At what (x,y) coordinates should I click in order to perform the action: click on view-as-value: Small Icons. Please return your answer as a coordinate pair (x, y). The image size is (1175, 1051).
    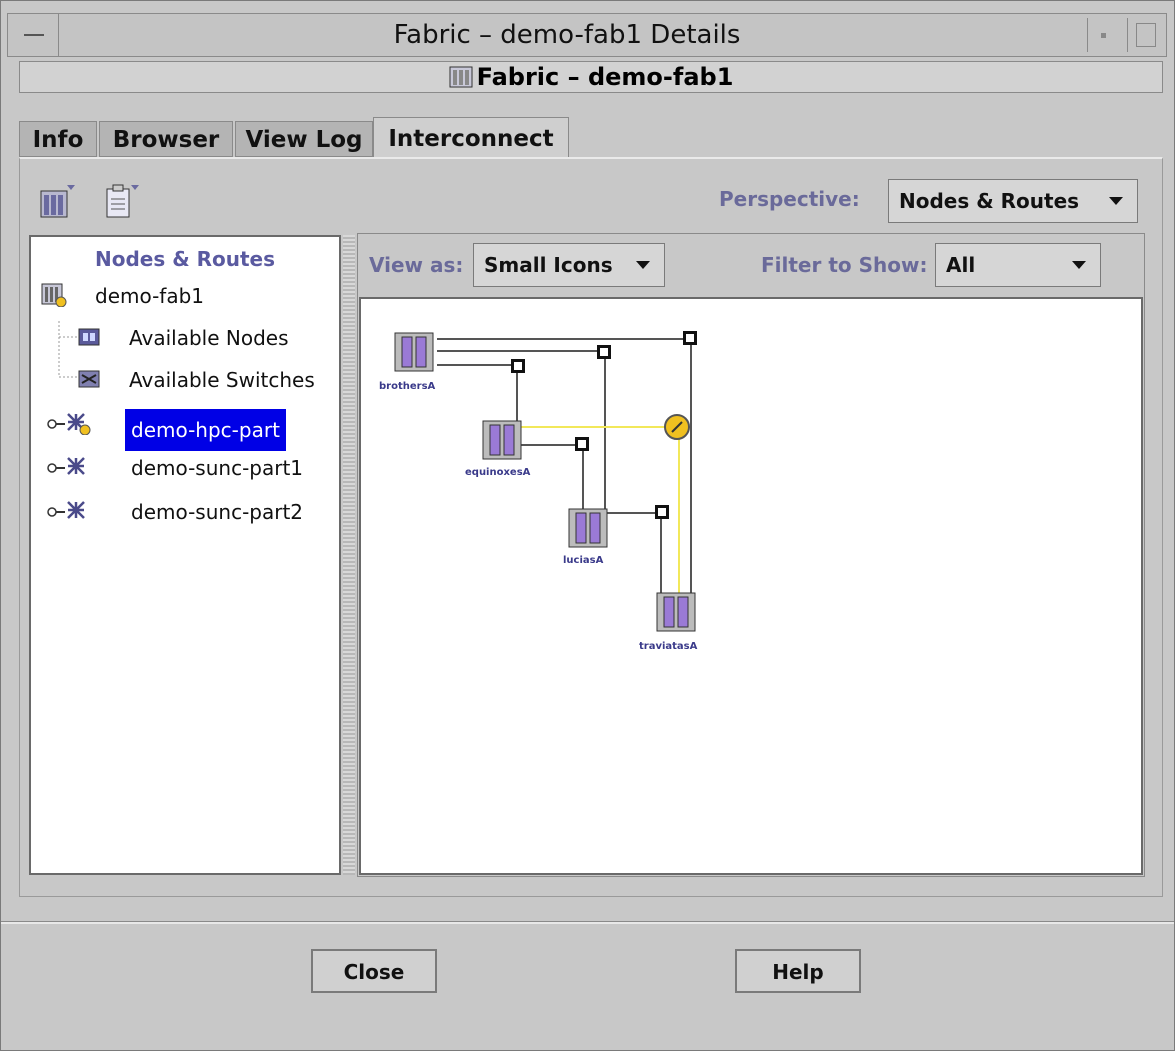
    Looking at the image, I should click on (548, 265).